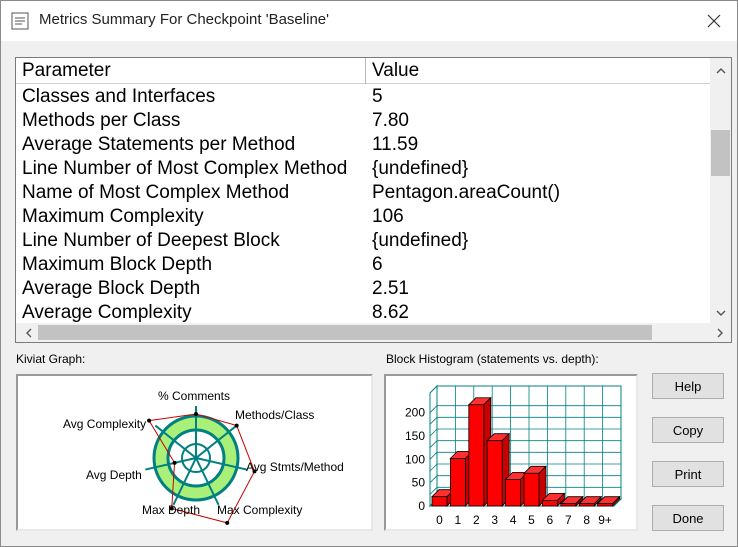 The height and width of the screenshot is (547, 738). What do you see at coordinates (605, 520) in the screenshot?
I see `histogram-x-tick-label: 9+` at bounding box center [605, 520].